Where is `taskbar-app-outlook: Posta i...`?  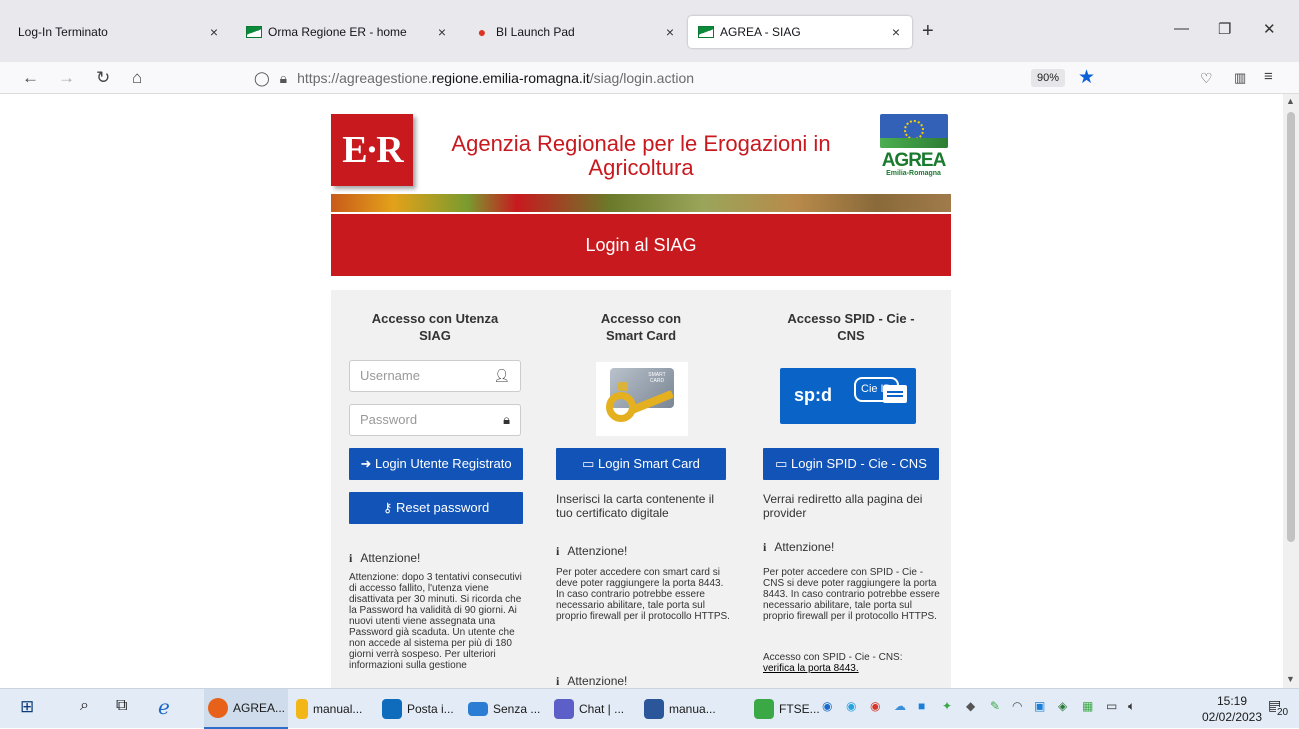
taskbar-app-outlook: Posta i... is located at coordinates (419, 709).